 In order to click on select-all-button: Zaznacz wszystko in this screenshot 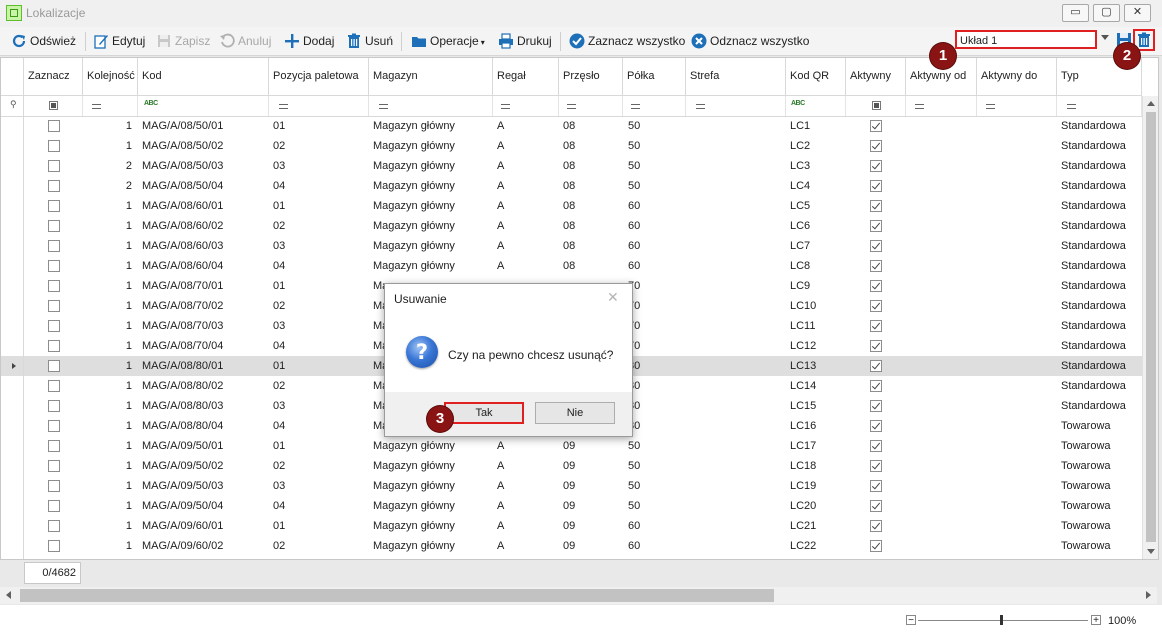, I will do `click(627, 41)`.